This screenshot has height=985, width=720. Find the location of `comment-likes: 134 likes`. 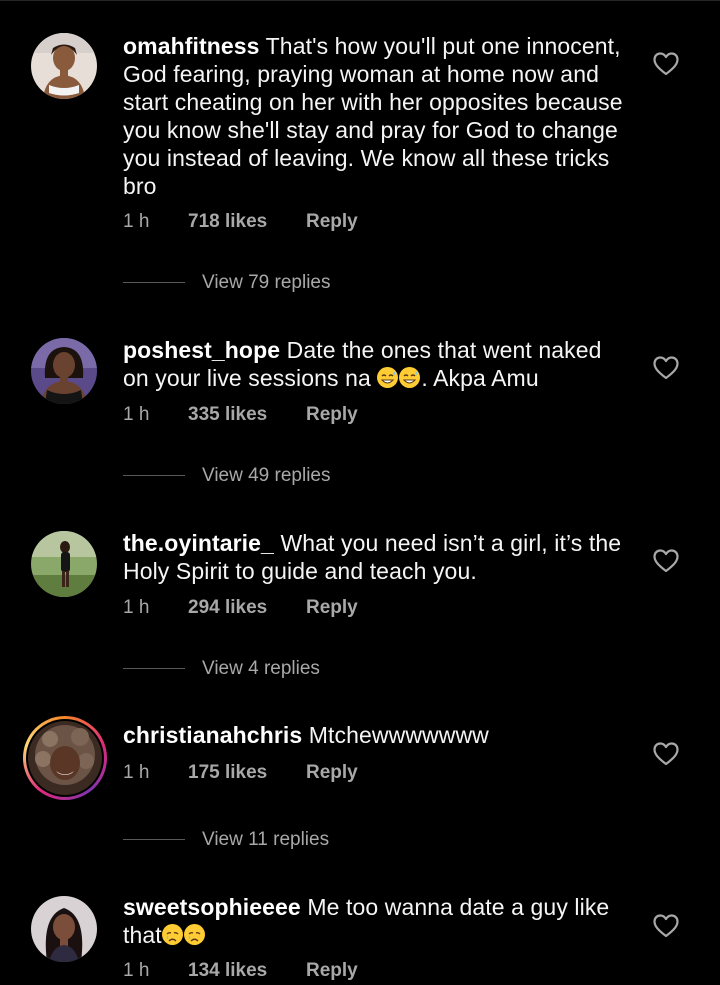

comment-likes: 134 likes is located at coordinates (247, 971).